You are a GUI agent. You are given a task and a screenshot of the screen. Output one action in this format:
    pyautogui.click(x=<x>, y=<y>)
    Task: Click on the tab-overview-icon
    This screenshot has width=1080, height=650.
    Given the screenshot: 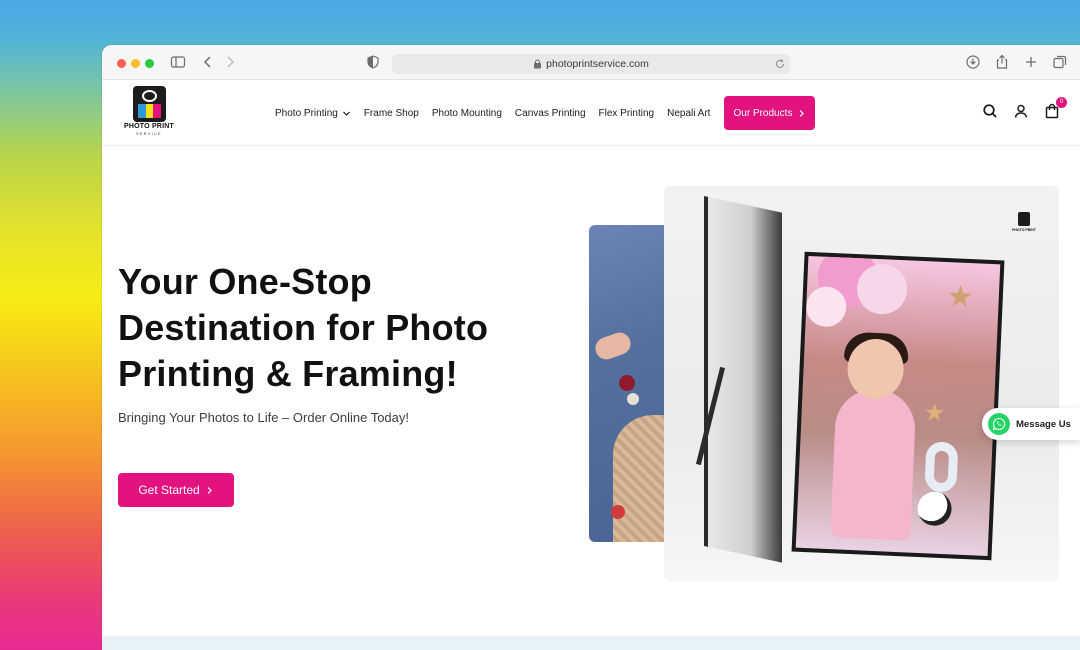 What is the action you would take?
    pyautogui.click(x=1060, y=62)
    